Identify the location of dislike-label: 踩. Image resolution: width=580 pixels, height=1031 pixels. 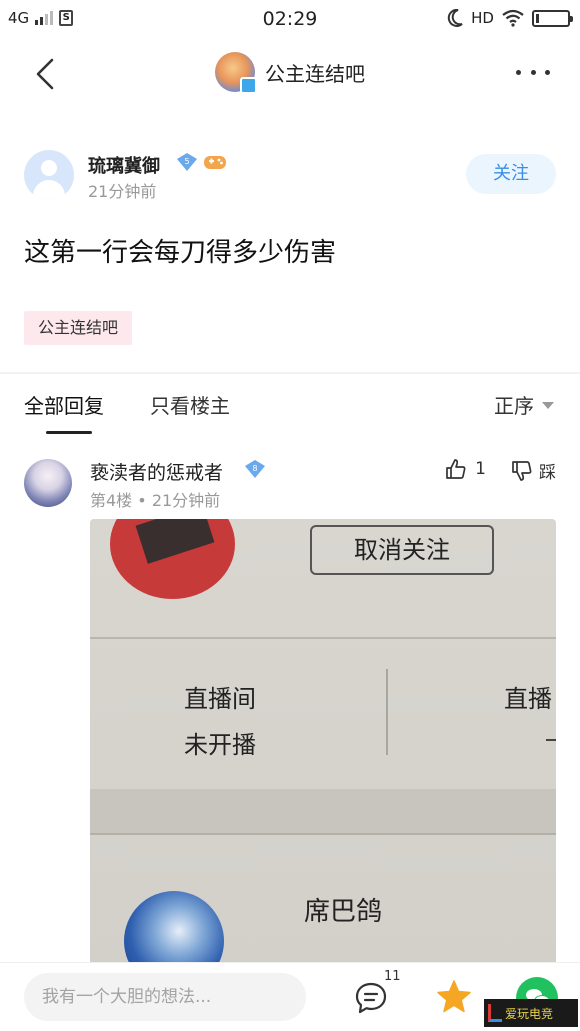
(547, 473).